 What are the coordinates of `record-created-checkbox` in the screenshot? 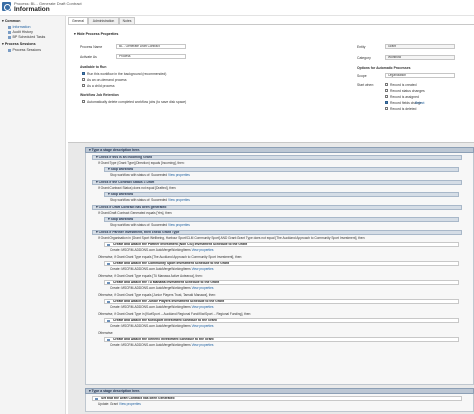 It's located at (386, 84).